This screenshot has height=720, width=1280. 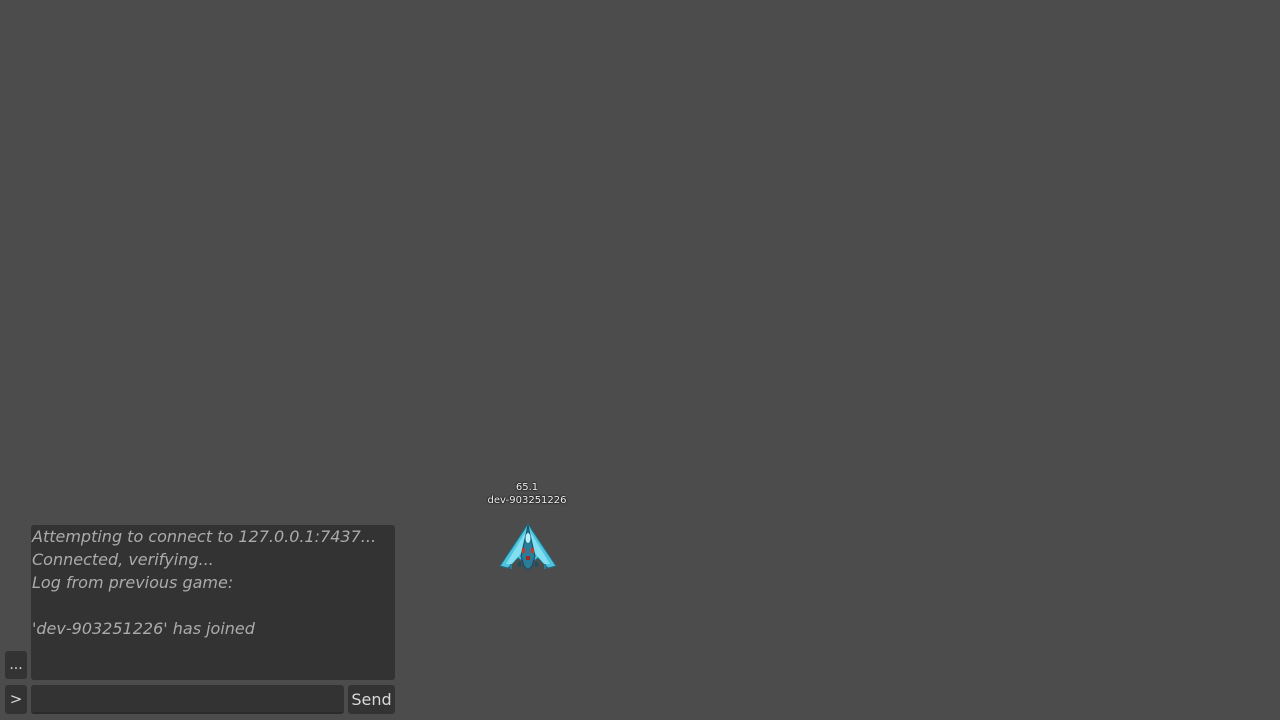 I want to click on player-ship-icon, so click(x=528, y=547).